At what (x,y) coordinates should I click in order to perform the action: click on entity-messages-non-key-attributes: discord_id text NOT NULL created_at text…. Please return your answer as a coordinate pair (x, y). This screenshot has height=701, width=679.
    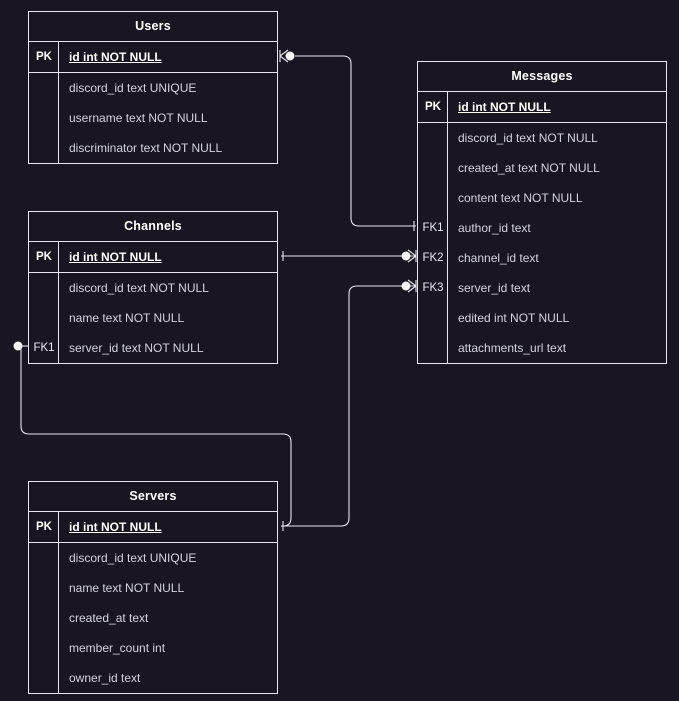
    Looking at the image, I should click on (542, 243).